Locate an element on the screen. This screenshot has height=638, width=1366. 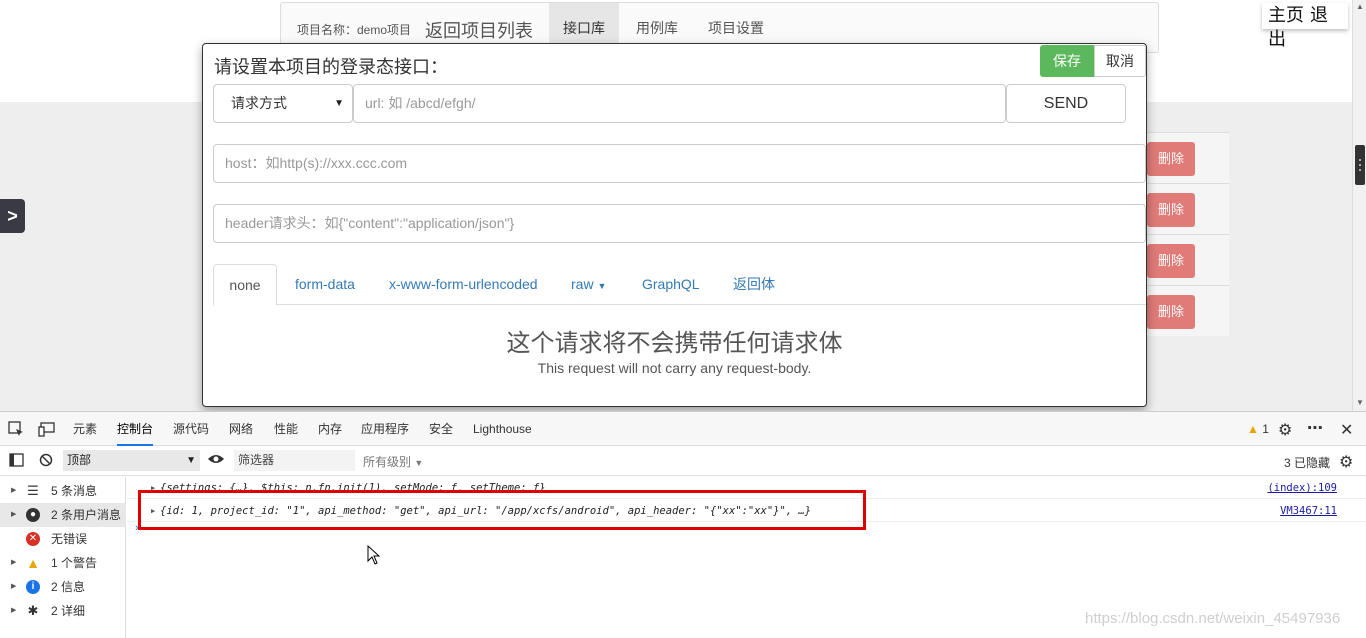
request-method-value: 请求方式 is located at coordinates (259, 103).